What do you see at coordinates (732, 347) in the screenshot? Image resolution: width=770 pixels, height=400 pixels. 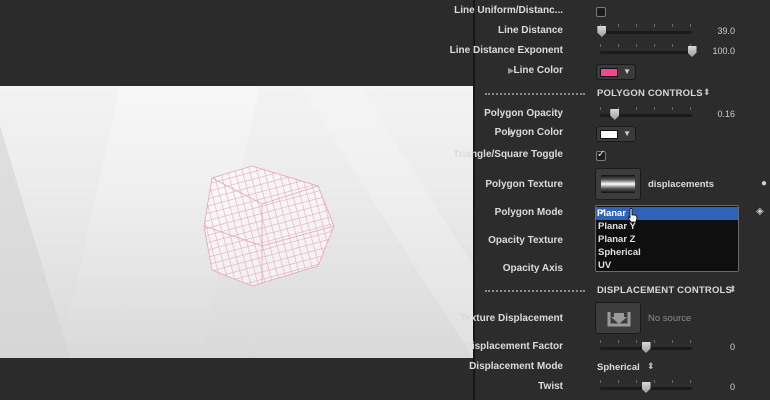 I see `displacement-factor-value: 0` at bounding box center [732, 347].